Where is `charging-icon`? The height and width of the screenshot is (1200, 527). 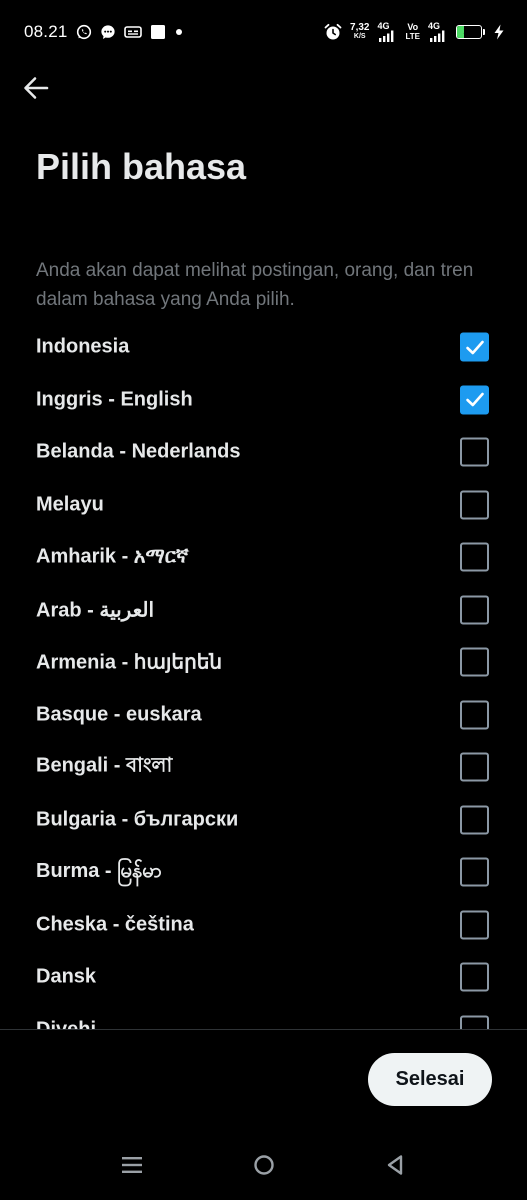 charging-icon is located at coordinates (499, 32).